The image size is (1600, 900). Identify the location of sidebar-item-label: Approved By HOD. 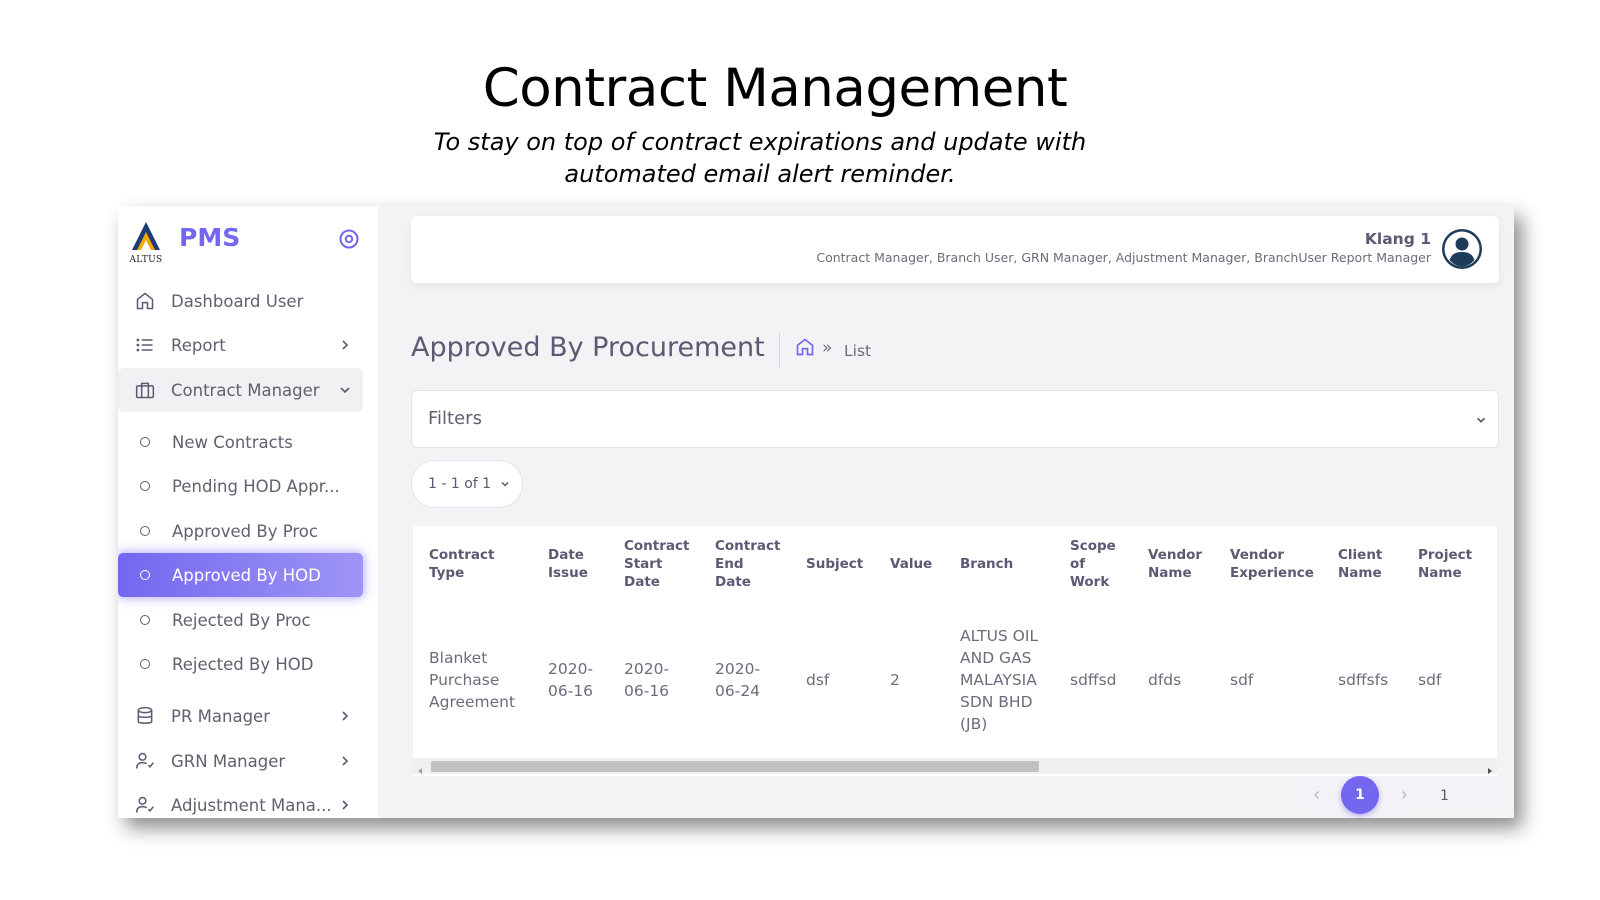
(246, 575).